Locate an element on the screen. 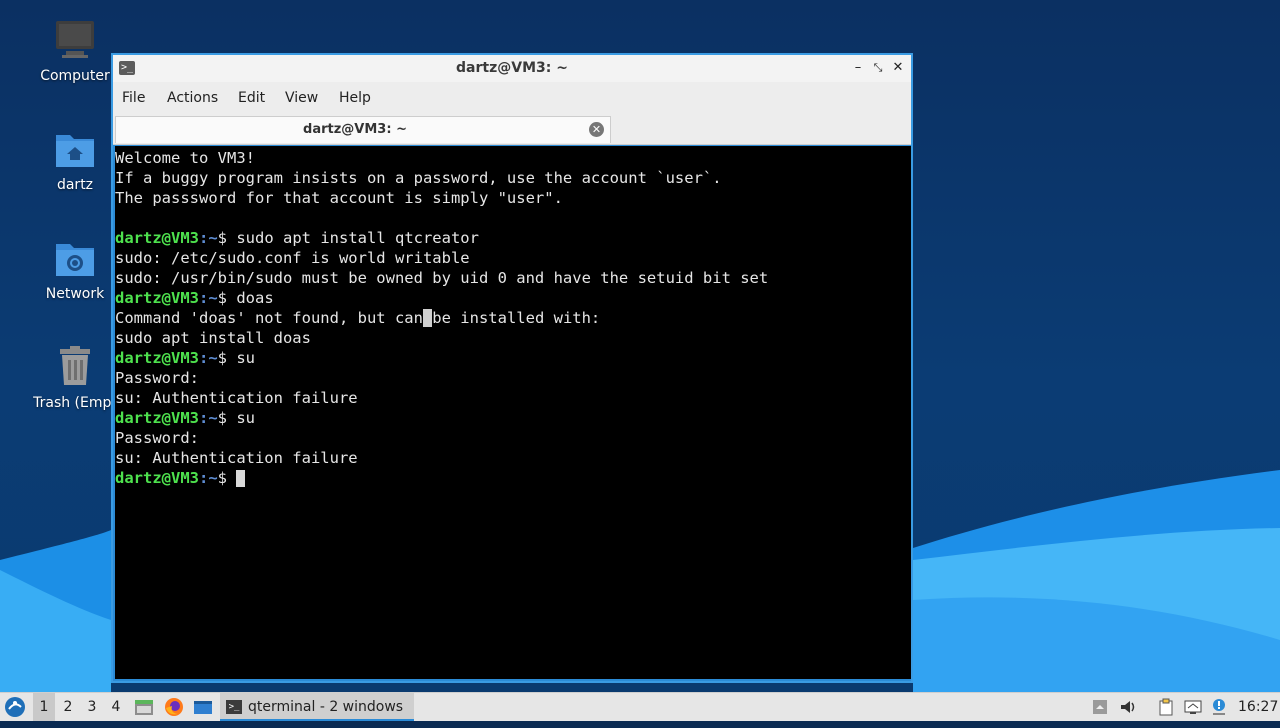  workspace-4: 4 is located at coordinates (116, 707).